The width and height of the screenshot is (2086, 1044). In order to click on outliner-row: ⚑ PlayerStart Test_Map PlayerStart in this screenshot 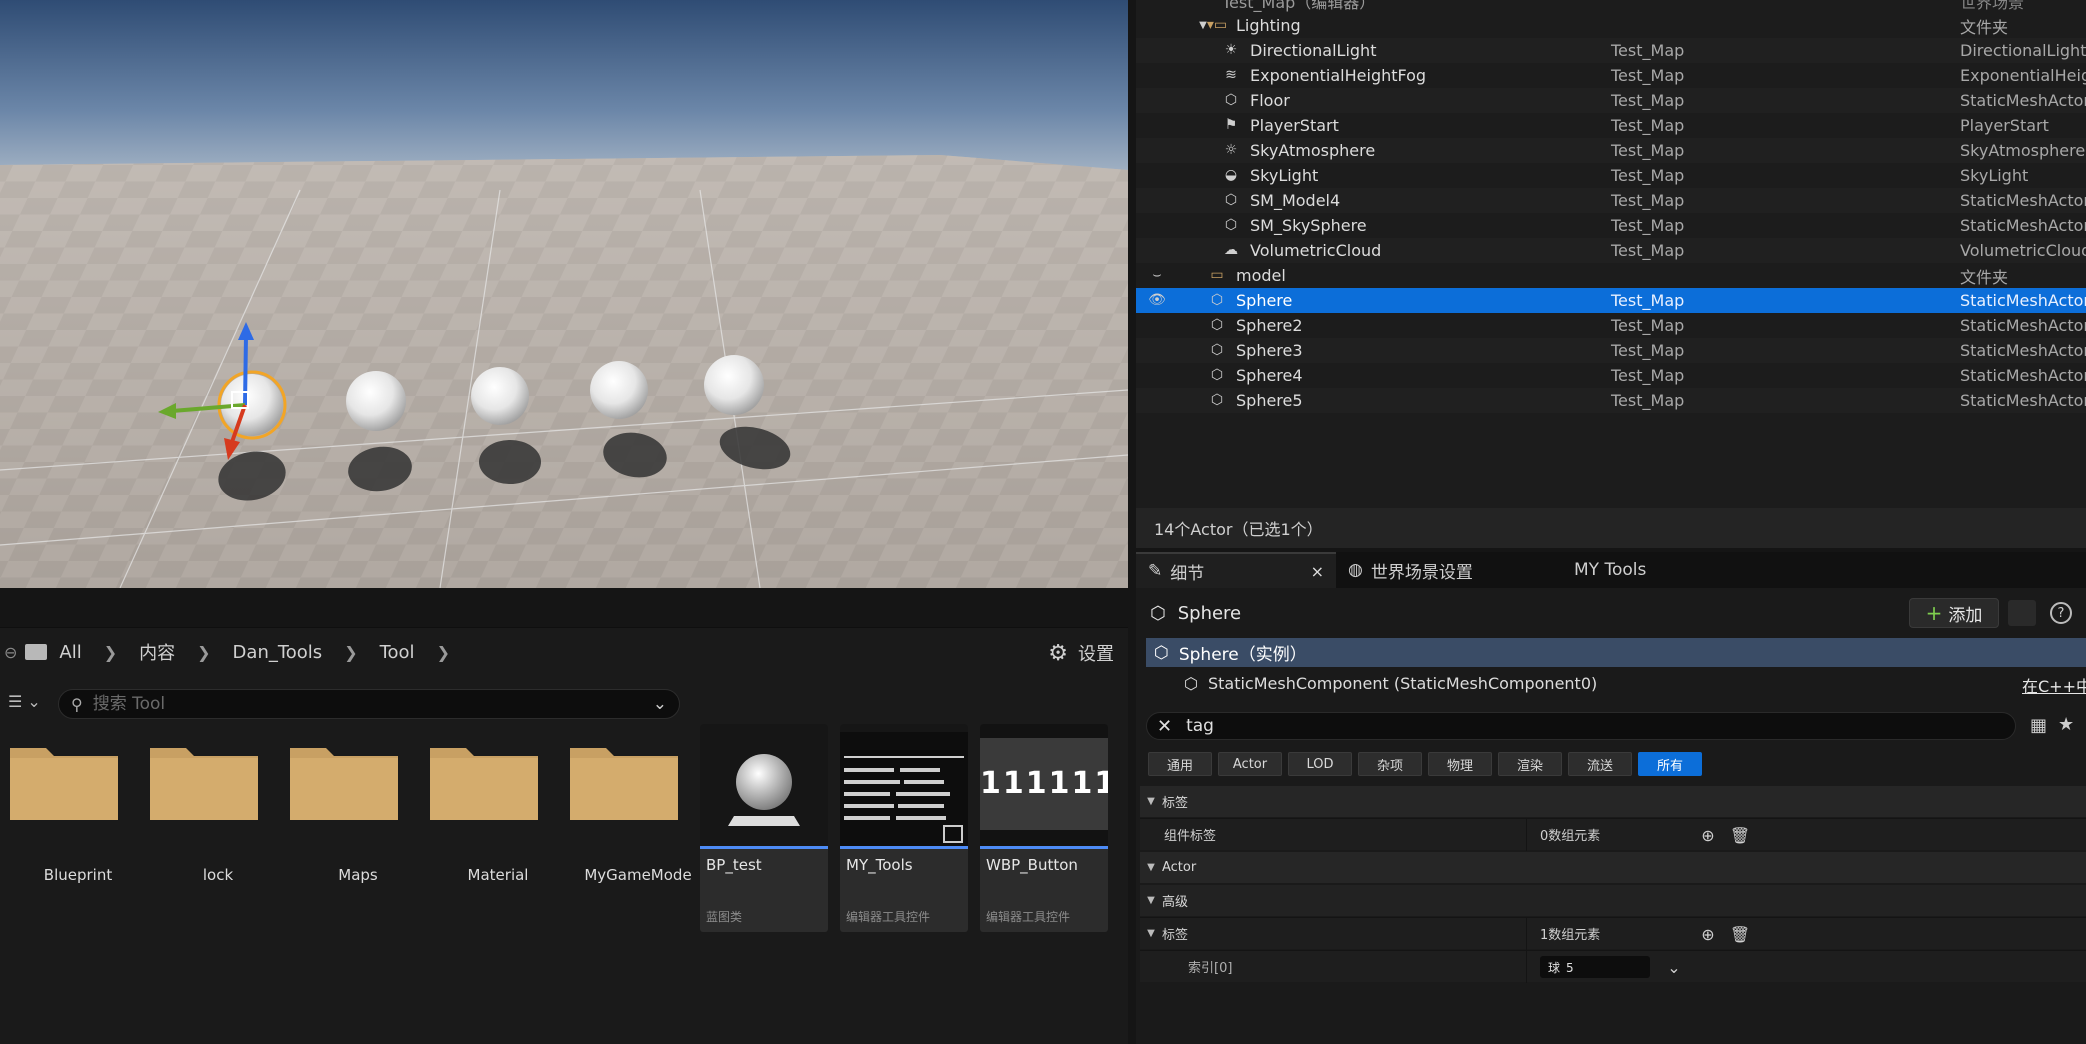, I will do `click(1611, 125)`.